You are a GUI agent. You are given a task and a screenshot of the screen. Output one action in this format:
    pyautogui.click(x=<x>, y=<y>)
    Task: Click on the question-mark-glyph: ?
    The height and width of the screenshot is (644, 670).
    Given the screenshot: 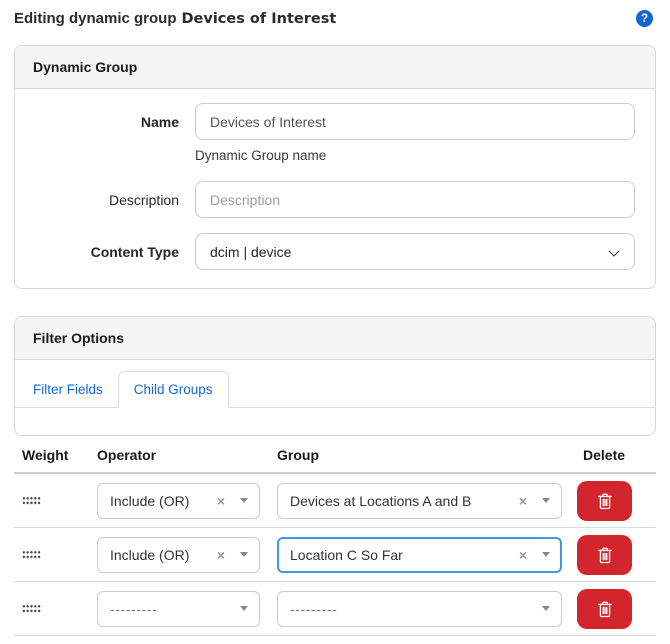 What is the action you would take?
    pyautogui.click(x=644, y=18)
    